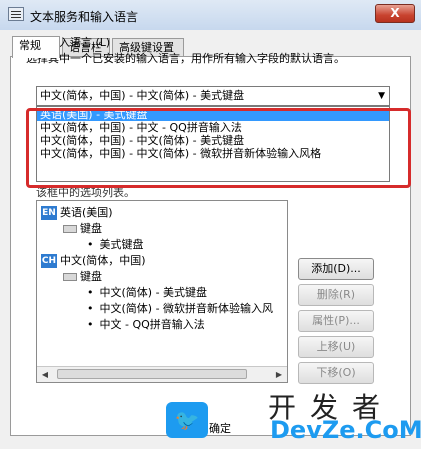 The image size is (421, 449). I want to click on close-button: X, so click(395, 13).